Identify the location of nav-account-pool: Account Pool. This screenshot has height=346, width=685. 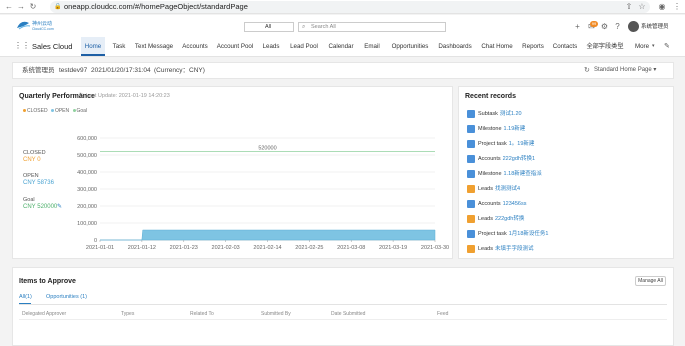
(235, 46).